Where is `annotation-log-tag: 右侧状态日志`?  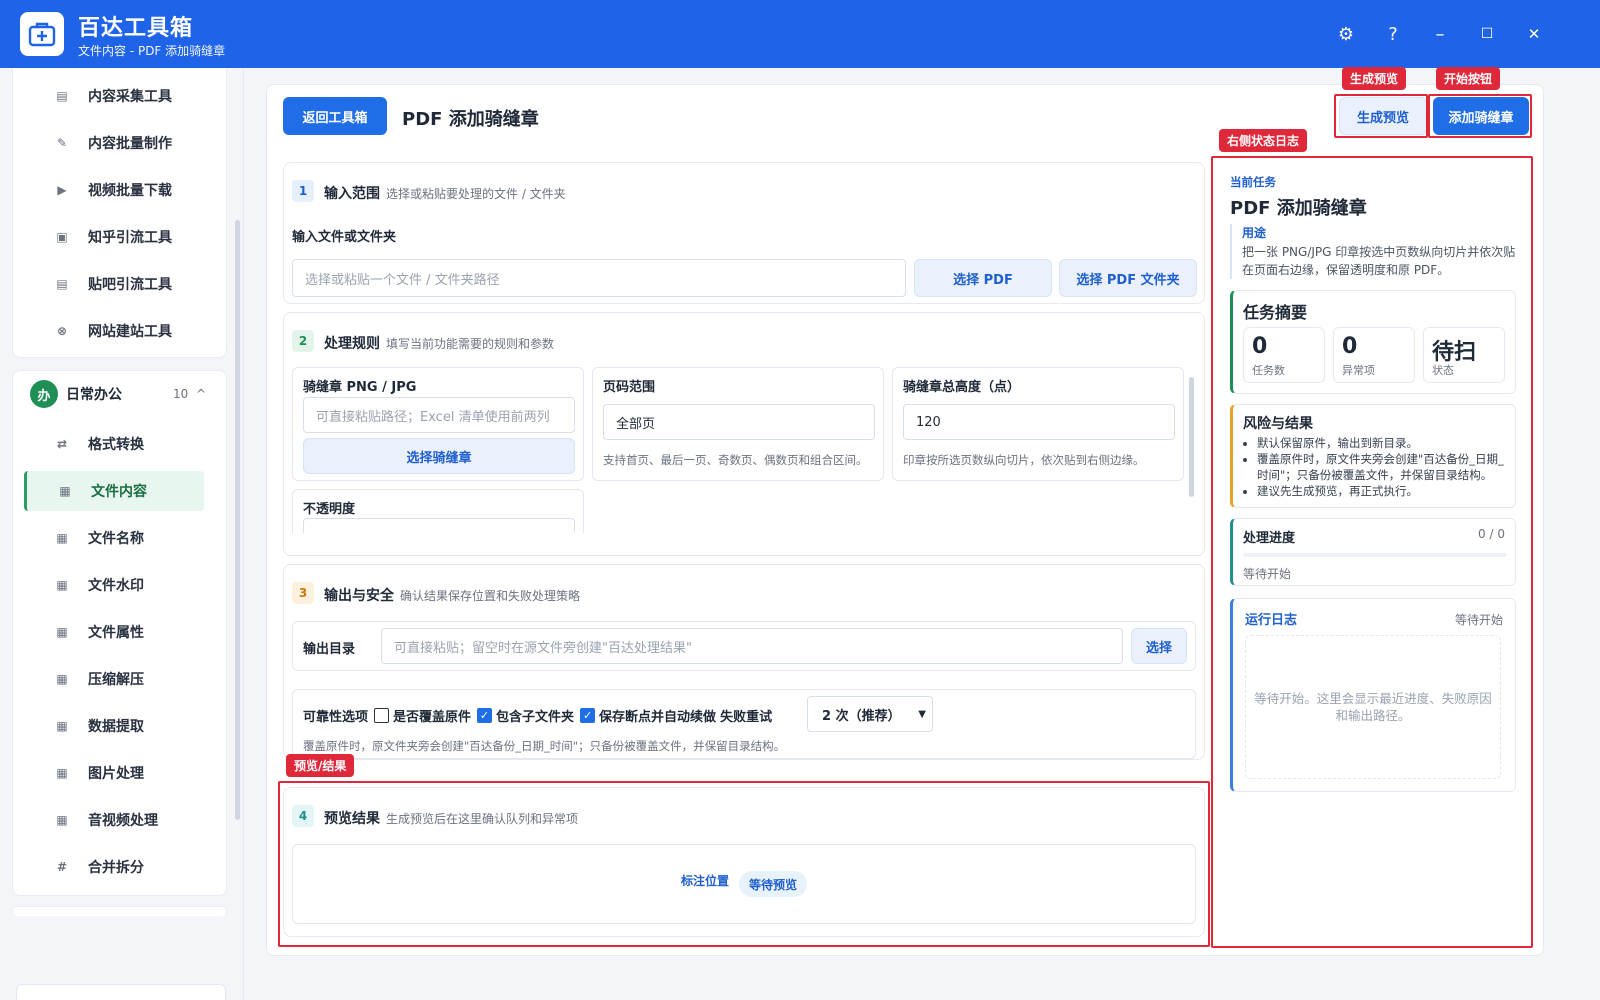
annotation-log-tag: 右侧状态日志 is located at coordinates (1263, 140).